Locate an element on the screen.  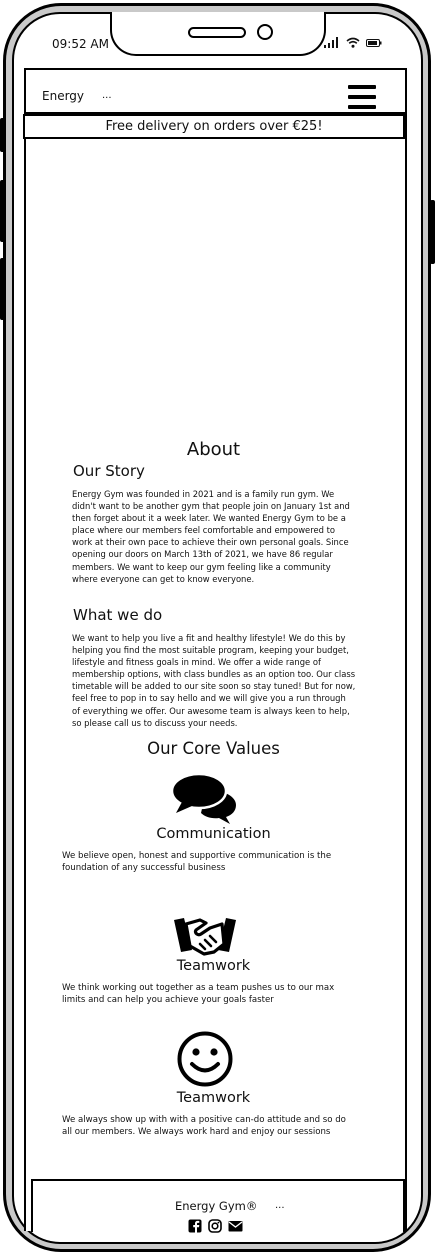
our-story-heading: Our Story is located at coordinates (109, 471).